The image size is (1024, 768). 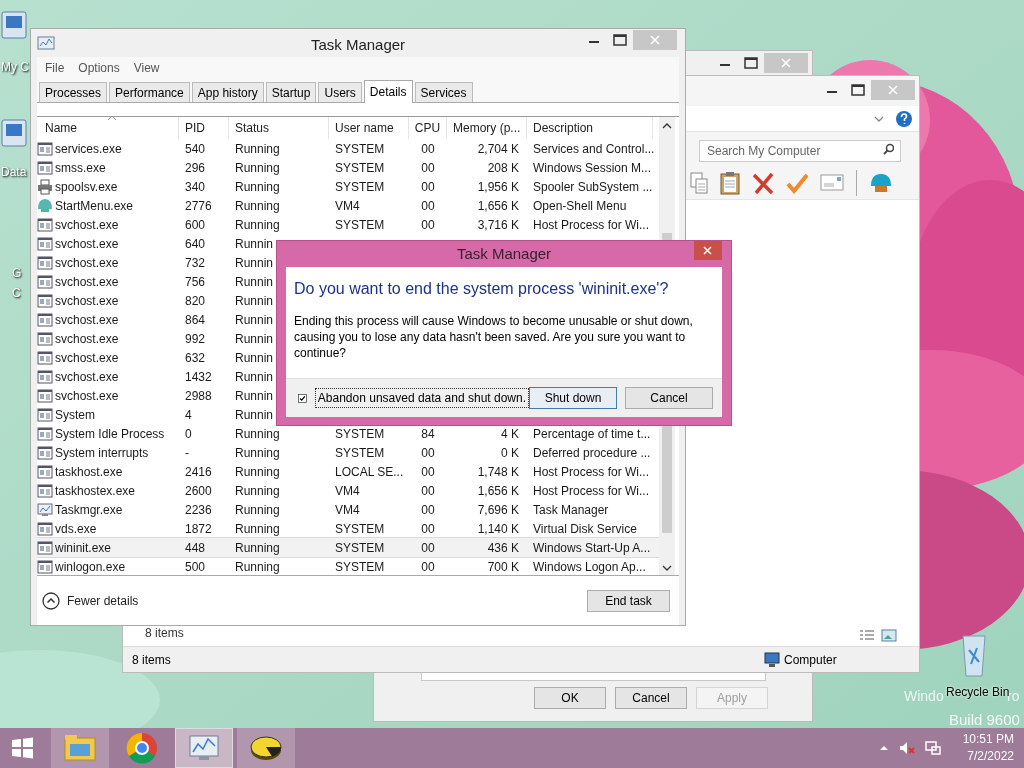 What do you see at coordinates (195, 149) in the screenshot?
I see `table-cell-text: 540` at bounding box center [195, 149].